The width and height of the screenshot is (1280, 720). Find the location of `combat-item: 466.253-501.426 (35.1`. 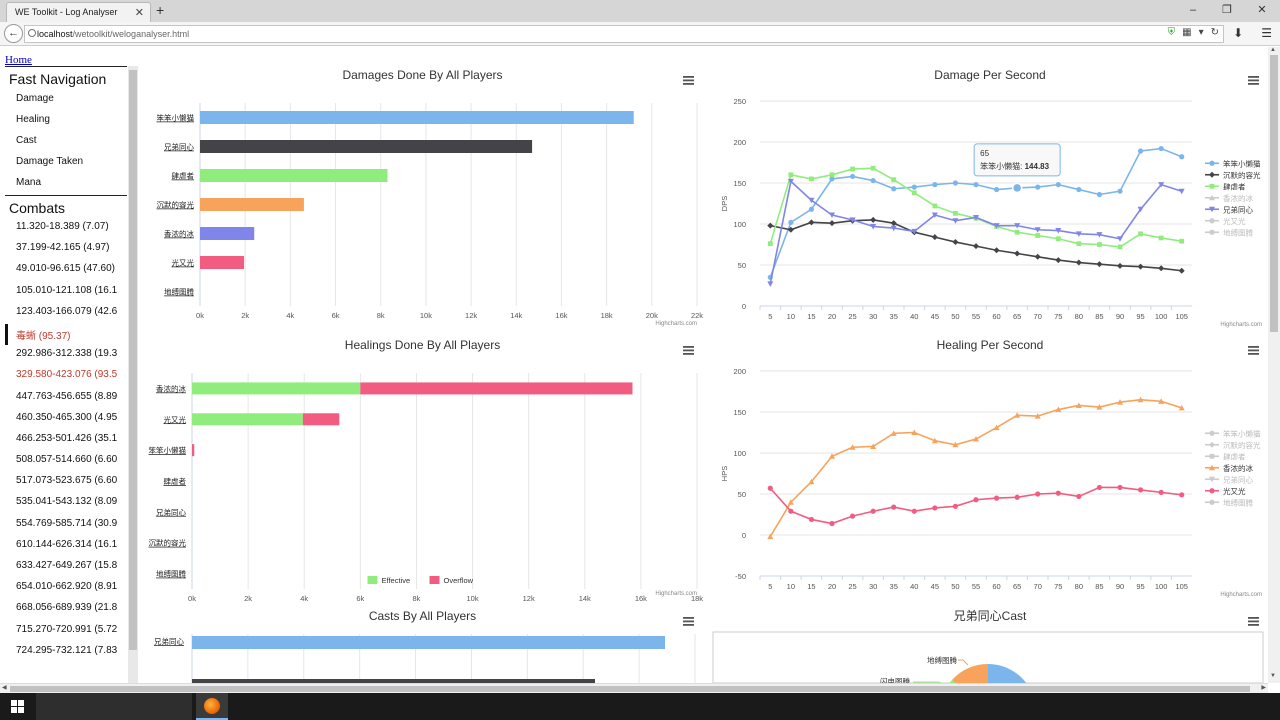

combat-item: 466.253-501.426 (35.1 is located at coordinates (66, 440).